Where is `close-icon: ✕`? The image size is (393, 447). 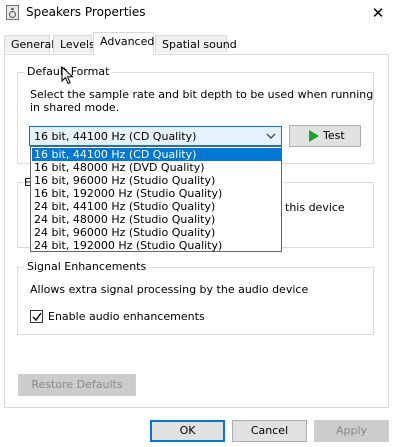
close-icon: ✕ is located at coordinates (378, 13).